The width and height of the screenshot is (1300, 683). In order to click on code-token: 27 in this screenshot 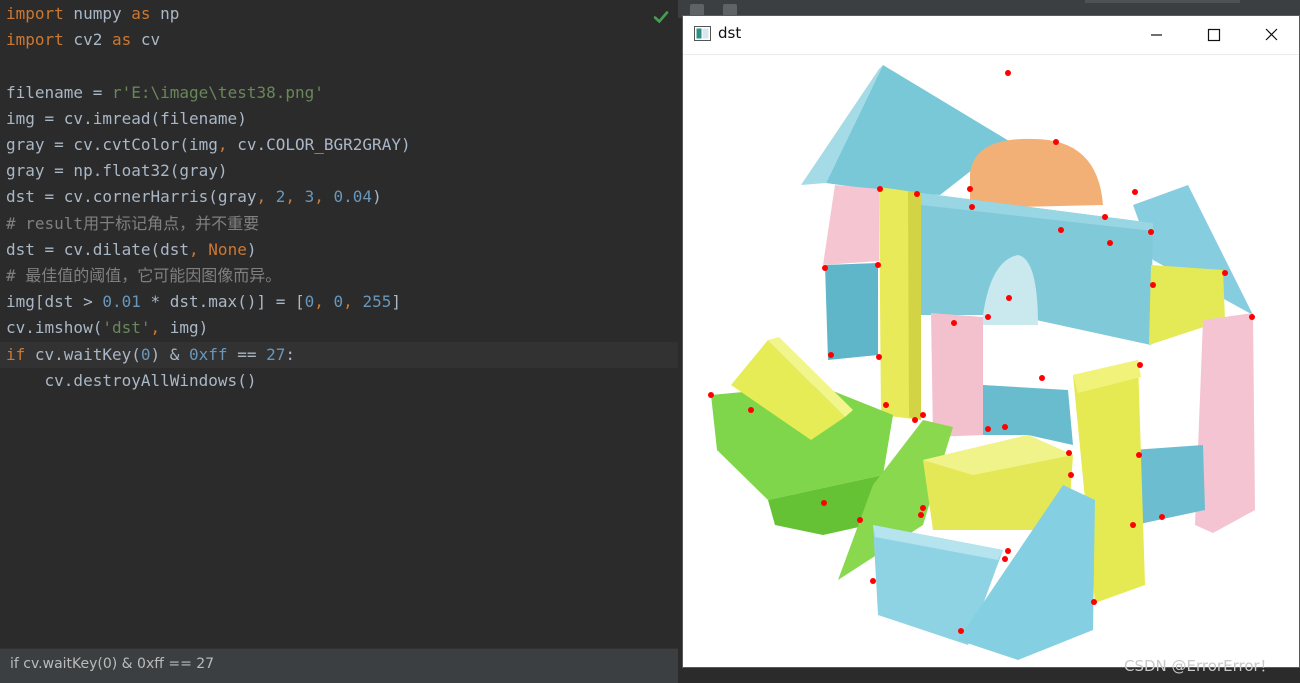, I will do `click(276, 354)`.